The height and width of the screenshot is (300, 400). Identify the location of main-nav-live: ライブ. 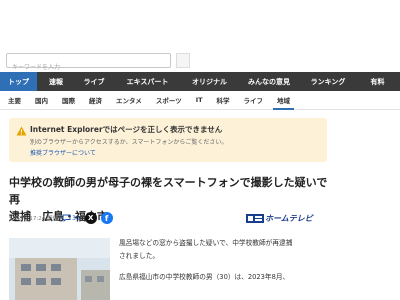
(94, 81).